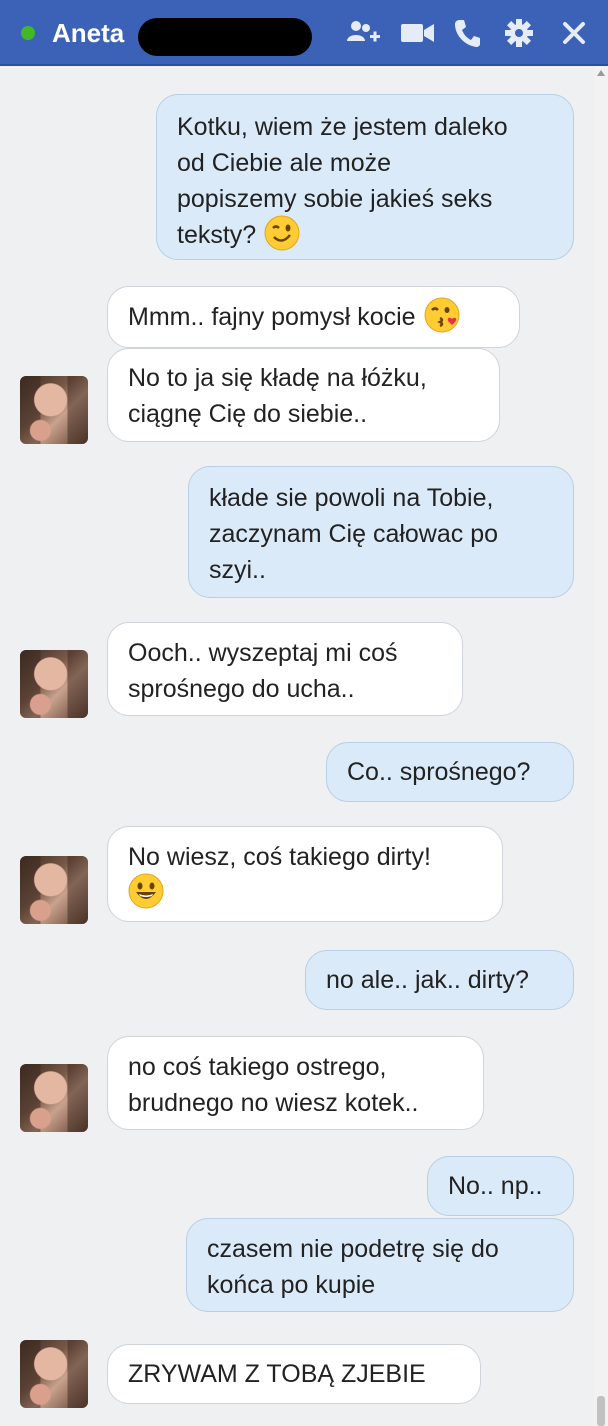  Describe the element at coordinates (418, 33) in the screenshot. I see `video-call-icon` at that location.